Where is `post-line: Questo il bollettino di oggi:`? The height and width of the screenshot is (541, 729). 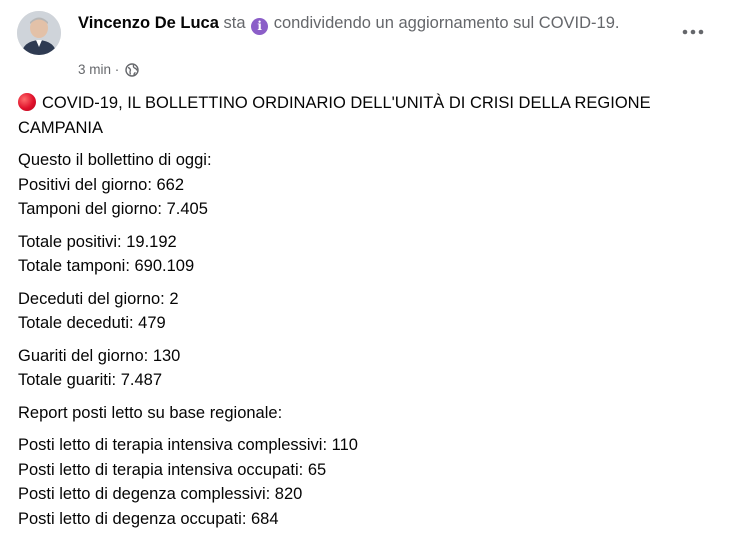
post-line: Questo il bollettino di oggi: is located at coordinates (115, 160).